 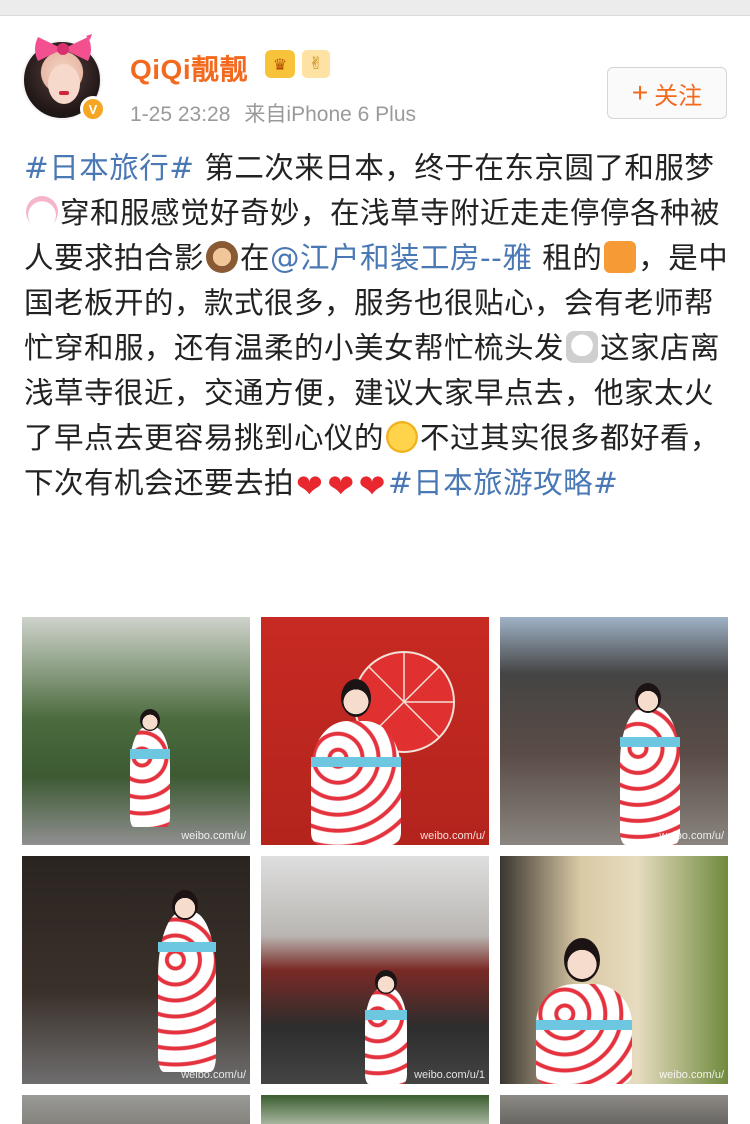 What do you see at coordinates (42, 212) in the screenshot?
I see `rabbit-emoji-icon` at bounding box center [42, 212].